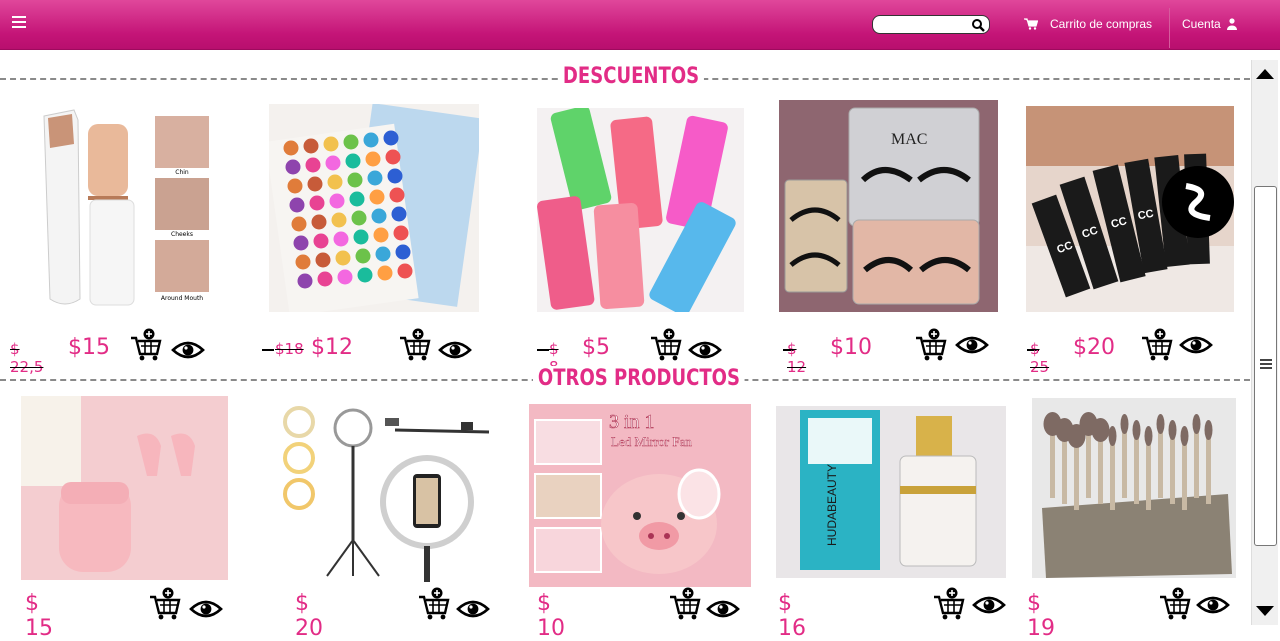  I want to click on image-title: 3 in 1, so click(632, 422).